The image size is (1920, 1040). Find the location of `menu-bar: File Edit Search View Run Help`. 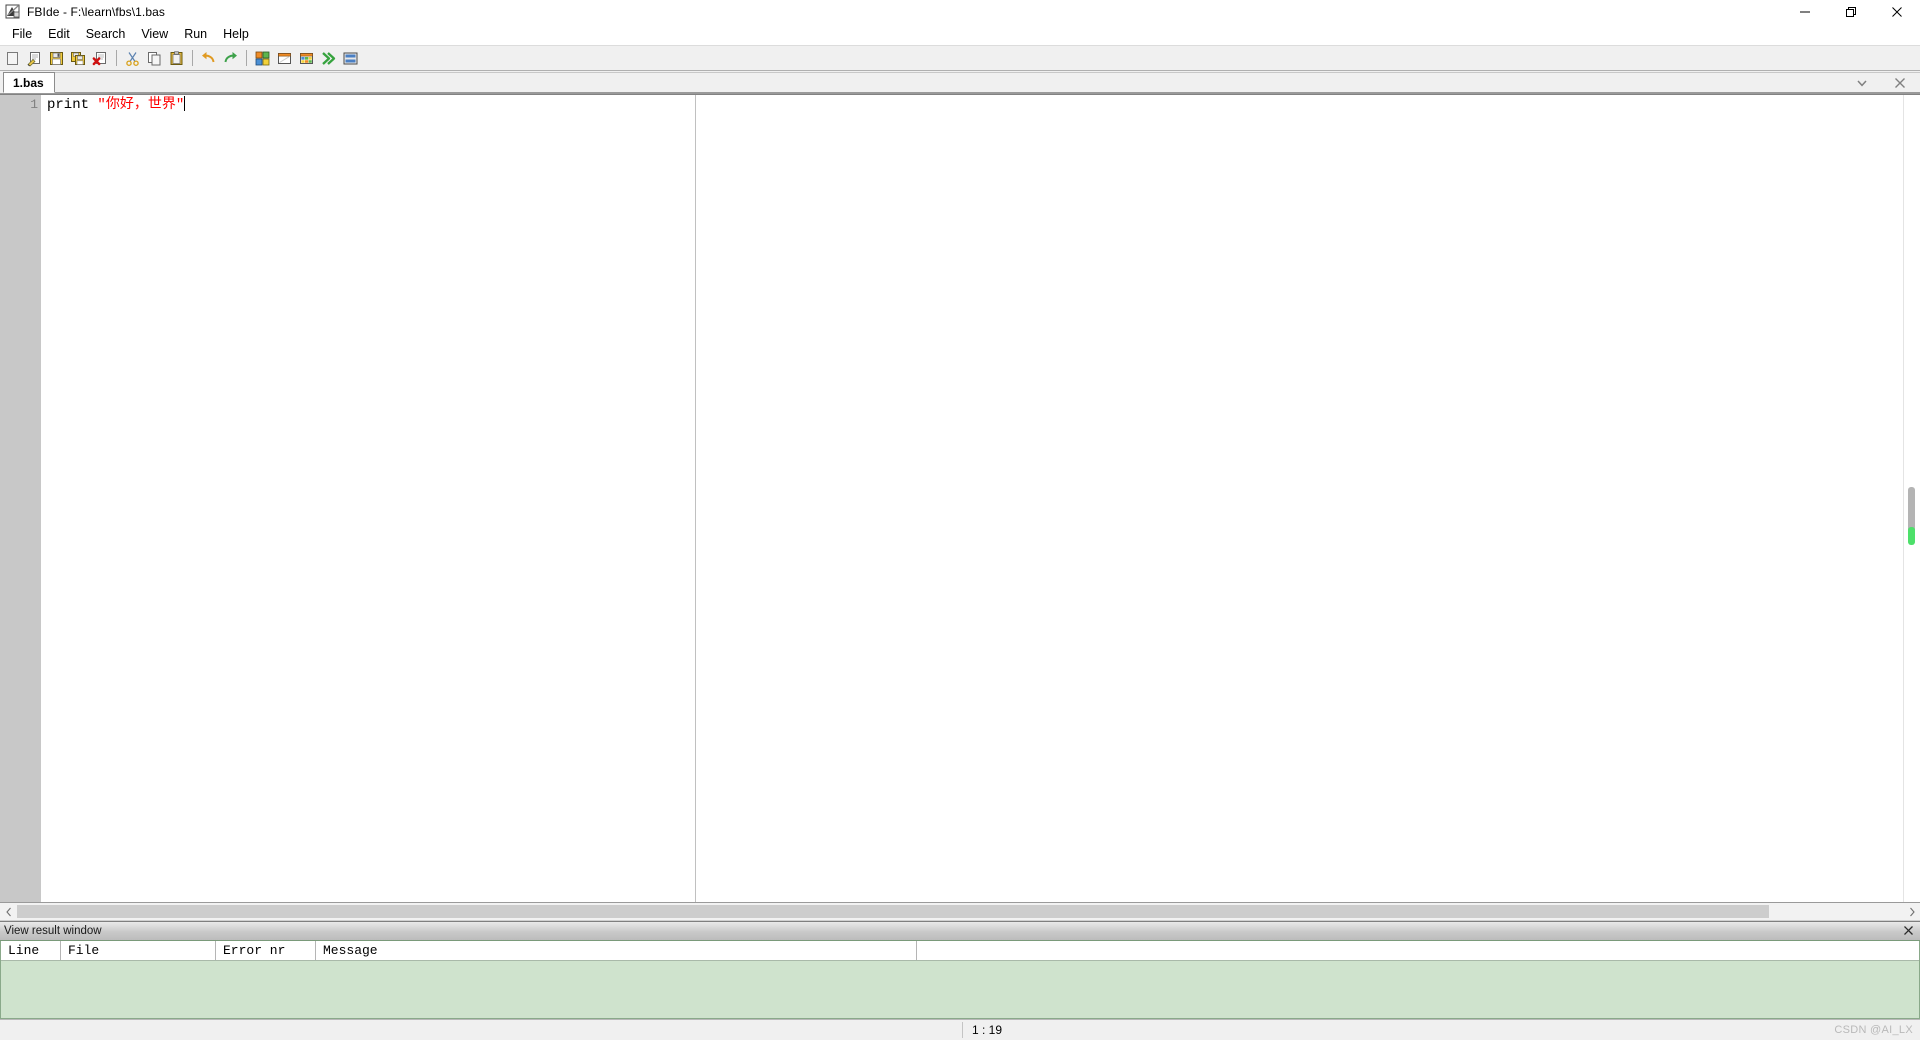

menu-bar: File Edit Search View Run Help is located at coordinates (960, 34).